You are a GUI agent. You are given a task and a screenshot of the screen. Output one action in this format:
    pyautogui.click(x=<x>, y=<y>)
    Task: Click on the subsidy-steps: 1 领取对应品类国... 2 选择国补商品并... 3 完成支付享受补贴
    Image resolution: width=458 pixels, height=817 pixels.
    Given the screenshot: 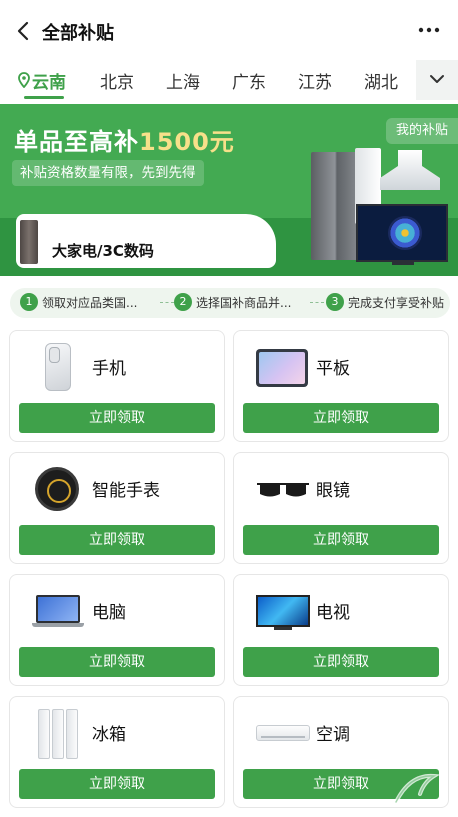 What is the action you would take?
    pyautogui.click(x=230, y=303)
    